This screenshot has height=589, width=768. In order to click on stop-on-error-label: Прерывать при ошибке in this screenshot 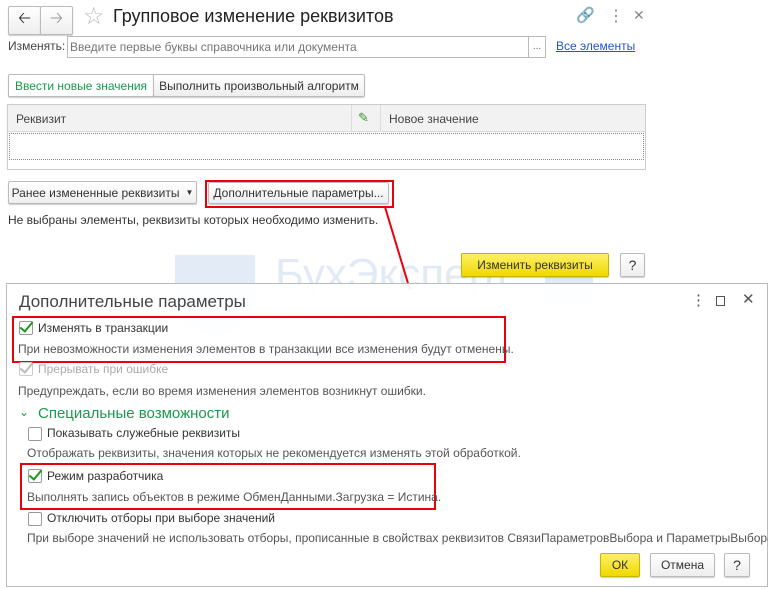, I will do `click(103, 369)`.